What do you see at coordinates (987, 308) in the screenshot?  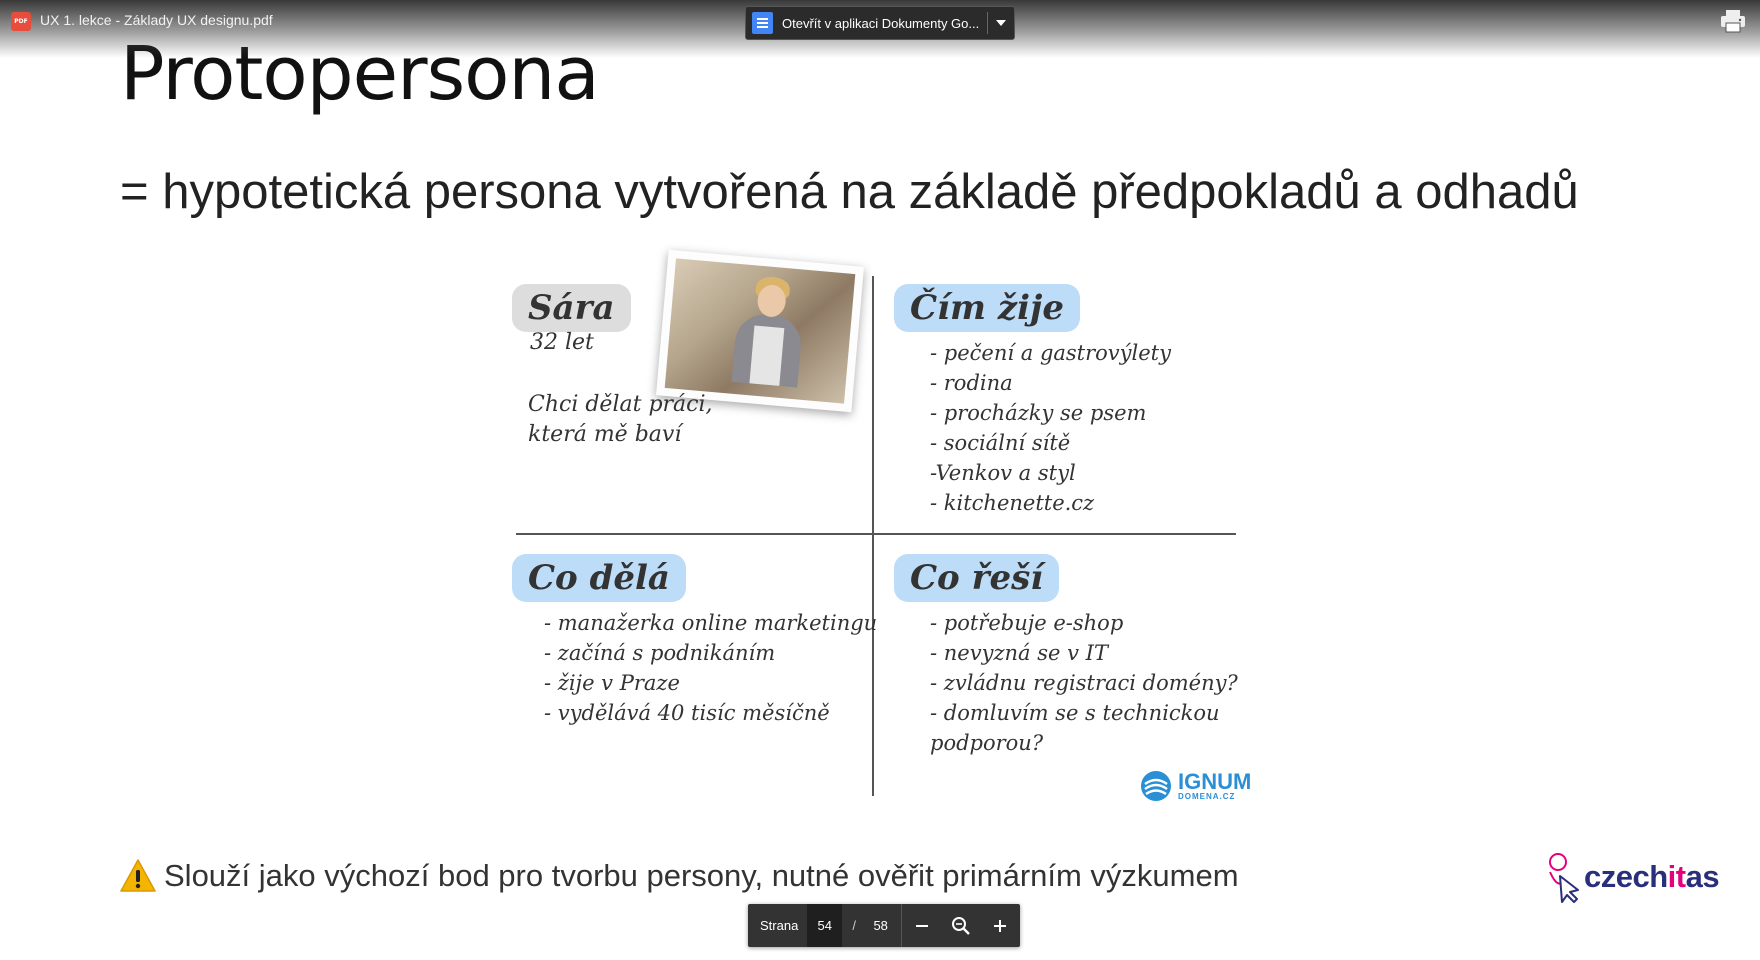 I see `lives-title: Čím žije` at bounding box center [987, 308].